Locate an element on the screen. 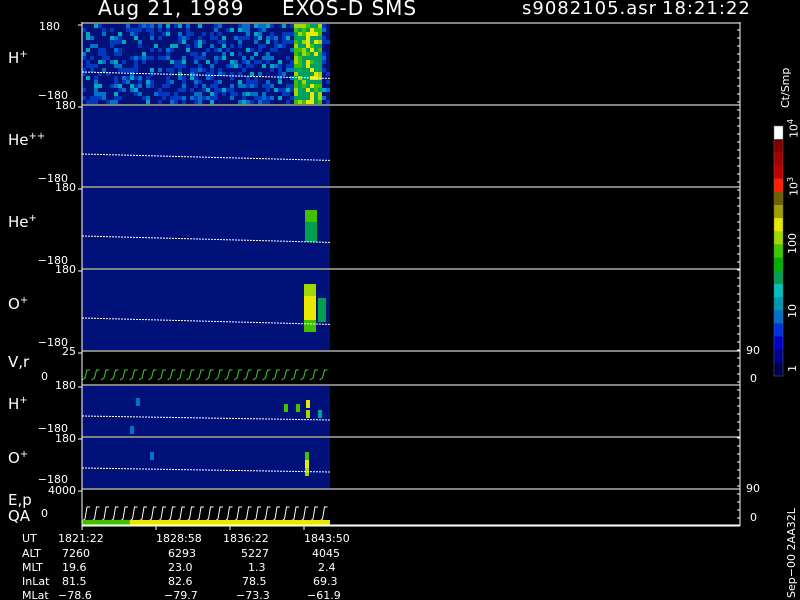 The height and width of the screenshot is (600, 800). panel-he-pp-data-area is located at coordinates (206, 146).